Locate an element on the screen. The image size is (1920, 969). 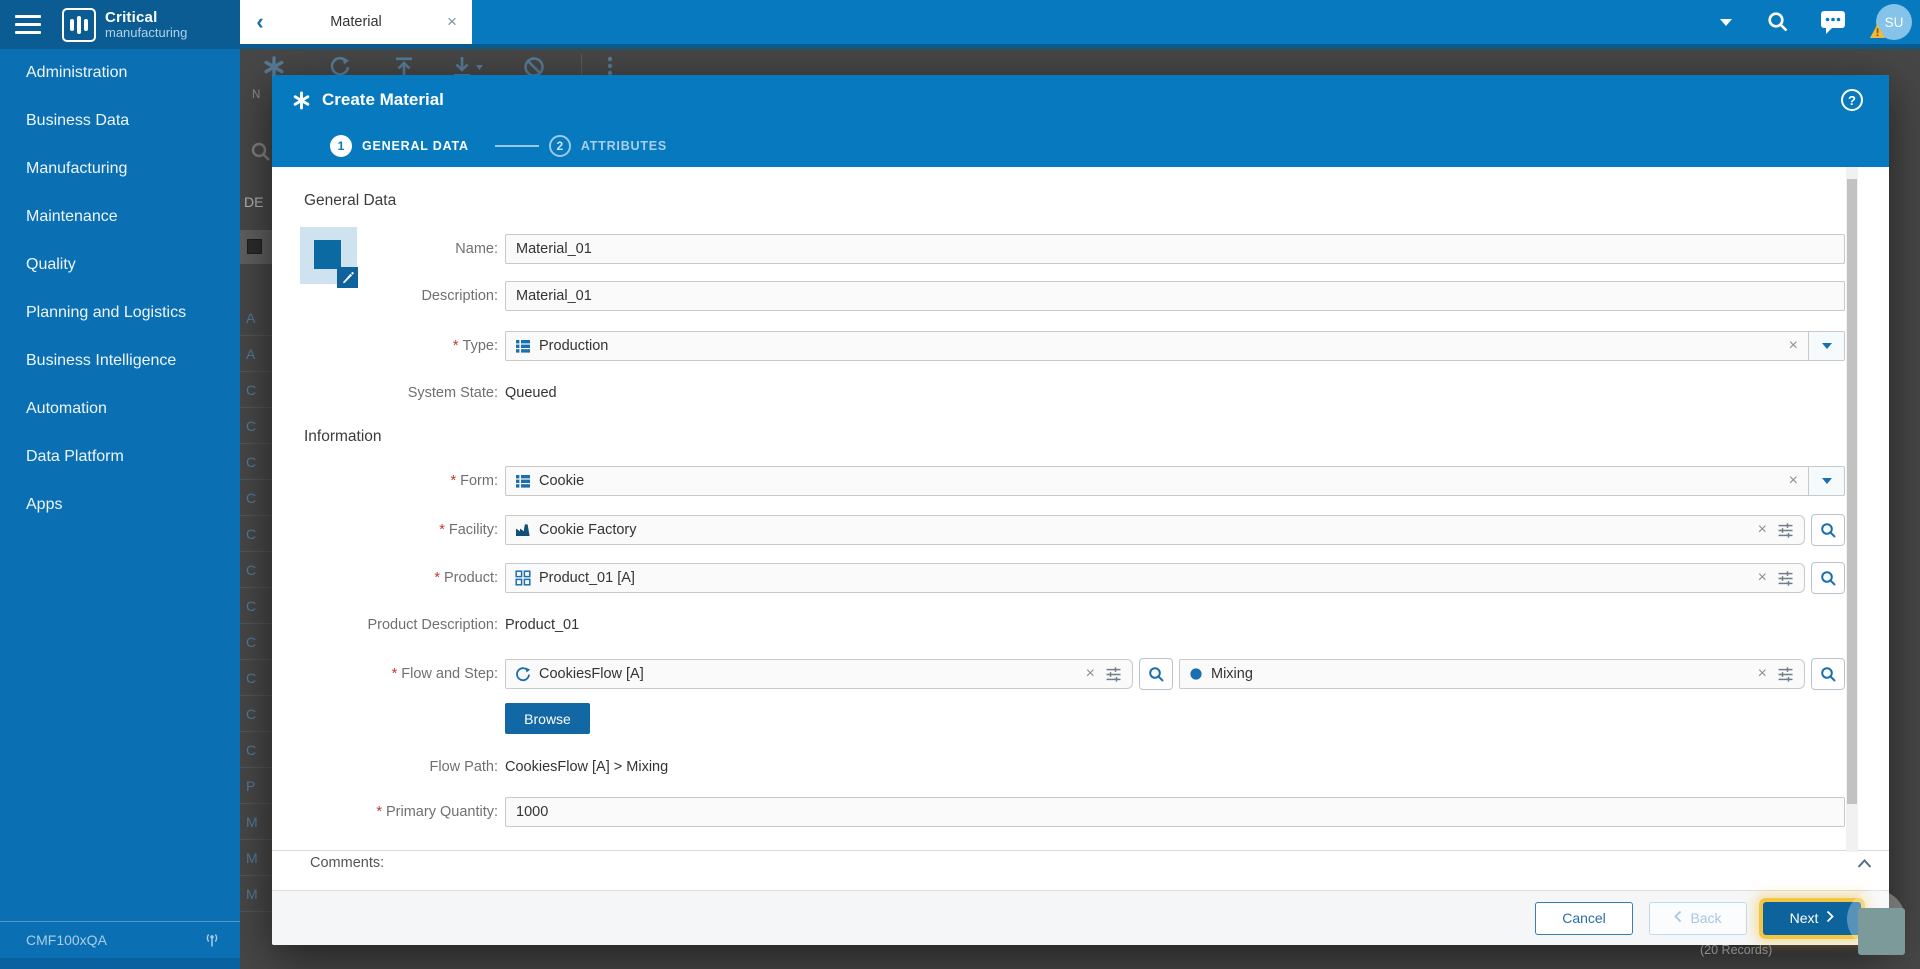
step-1-label: GENERAL DATA is located at coordinates (415, 146).